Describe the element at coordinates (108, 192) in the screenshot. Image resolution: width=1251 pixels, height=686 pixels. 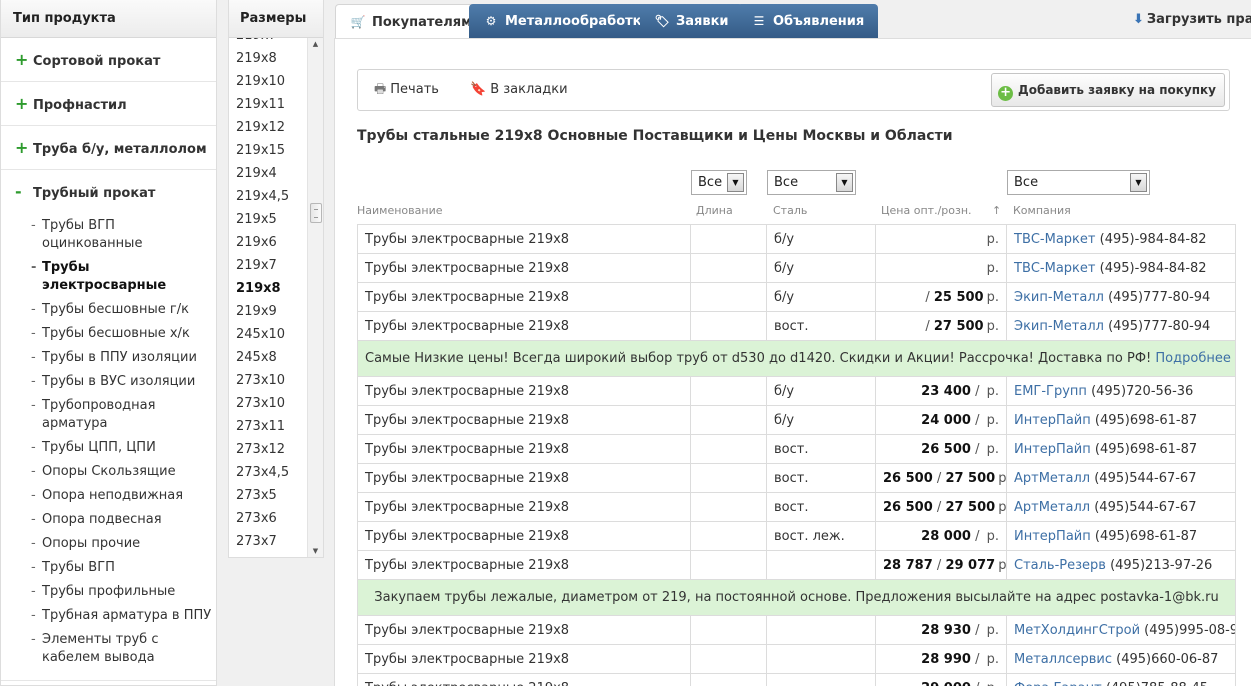
I see `category-item: - Трубный прокат` at that location.